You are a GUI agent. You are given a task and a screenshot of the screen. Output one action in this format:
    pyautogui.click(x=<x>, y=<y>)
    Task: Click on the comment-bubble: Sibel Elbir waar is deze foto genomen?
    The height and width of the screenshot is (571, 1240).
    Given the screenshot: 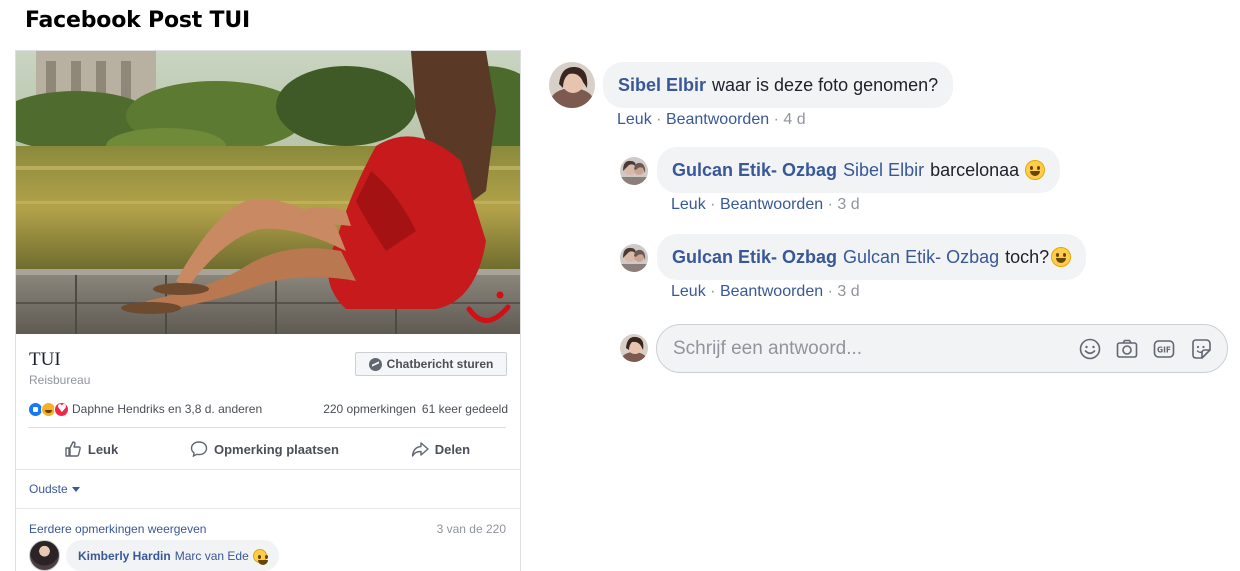 What is the action you would take?
    pyautogui.click(x=778, y=85)
    